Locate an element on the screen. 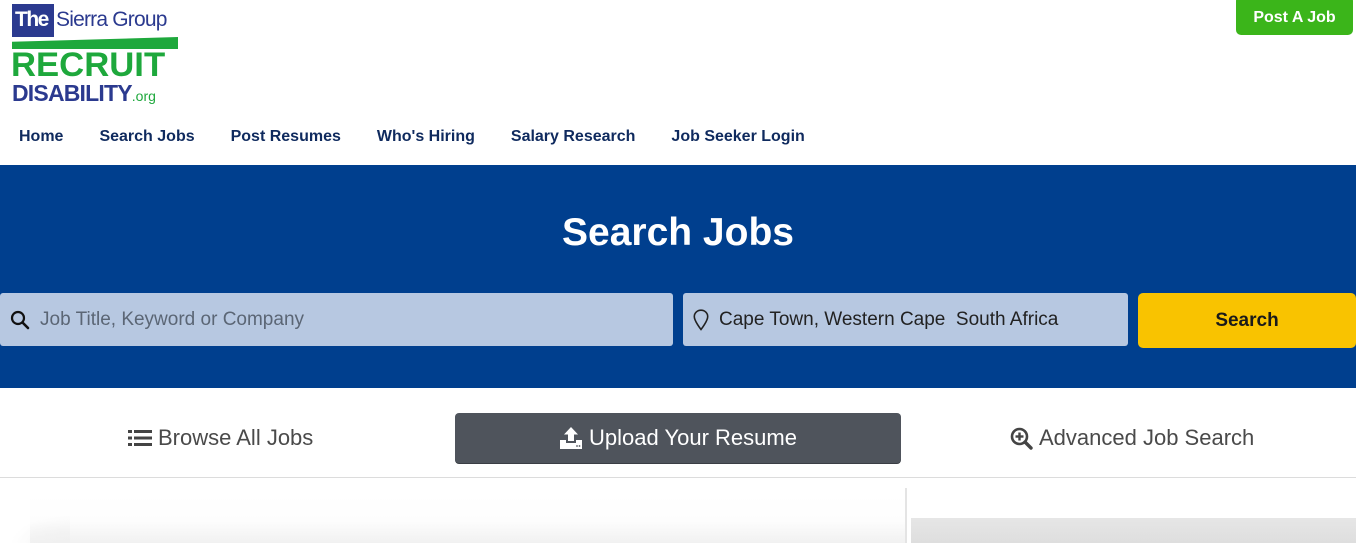 This screenshot has height=543, width=1356. sidebar-panel is located at coordinates (1133, 530).